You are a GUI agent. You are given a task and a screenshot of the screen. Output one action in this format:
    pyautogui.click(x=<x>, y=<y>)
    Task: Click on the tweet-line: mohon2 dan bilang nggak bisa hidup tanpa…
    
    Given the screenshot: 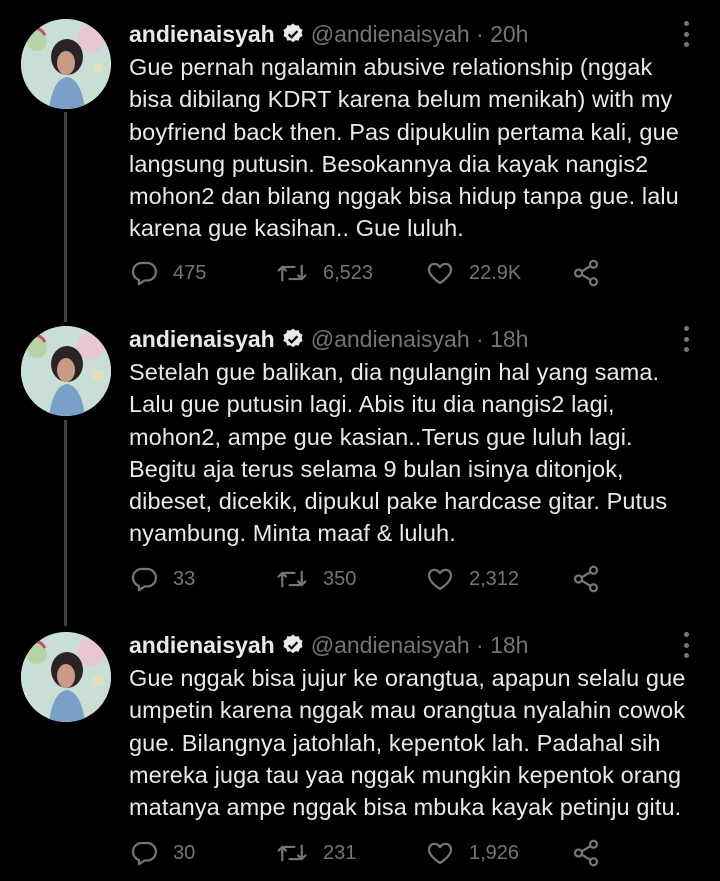 What is the action you would take?
    pyautogui.click(x=404, y=196)
    